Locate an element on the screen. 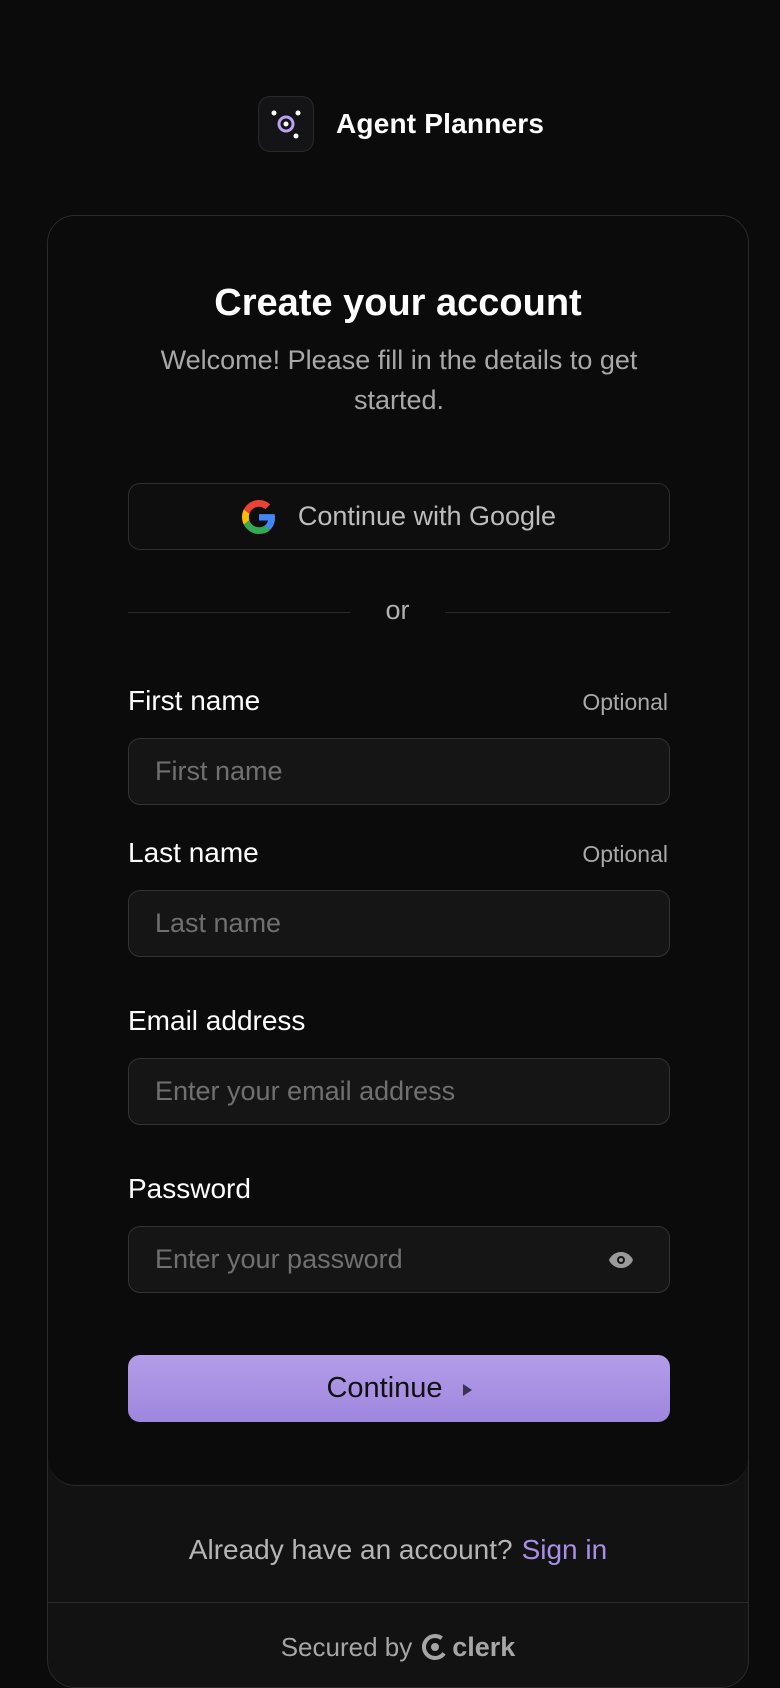  brand-name: Agent Planners is located at coordinates (440, 123).